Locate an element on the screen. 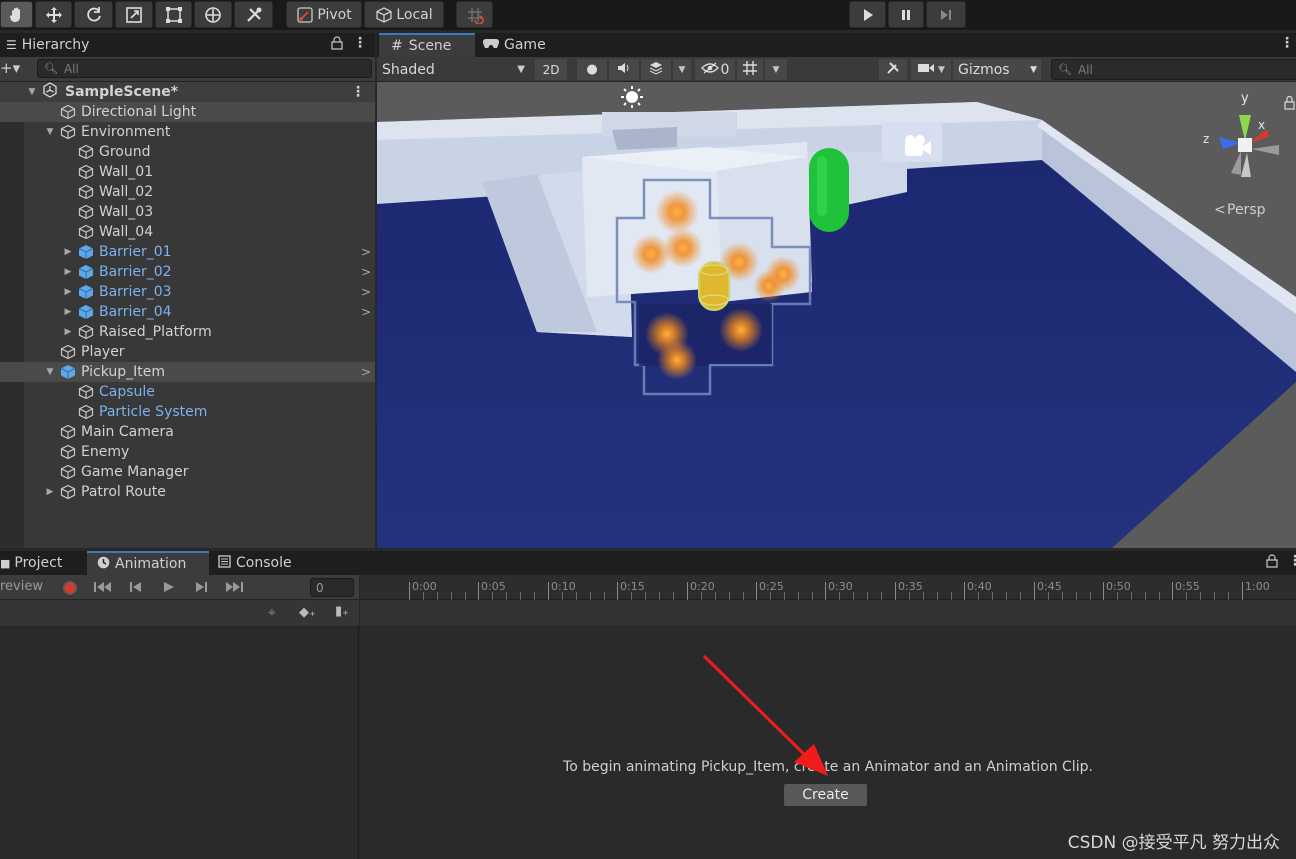 The width and height of the screenshot is (1296, 859). hierarchy-item: Capsule is located at coordinates (187, 392).